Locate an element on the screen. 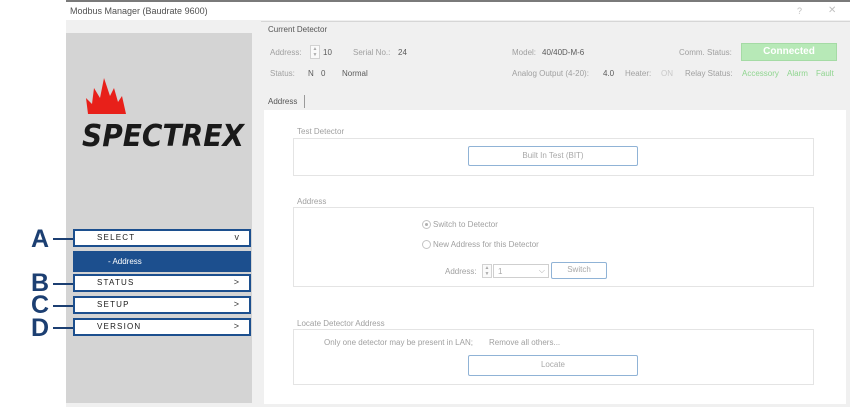  address-value: 10 is located at coordinates (327, 52).